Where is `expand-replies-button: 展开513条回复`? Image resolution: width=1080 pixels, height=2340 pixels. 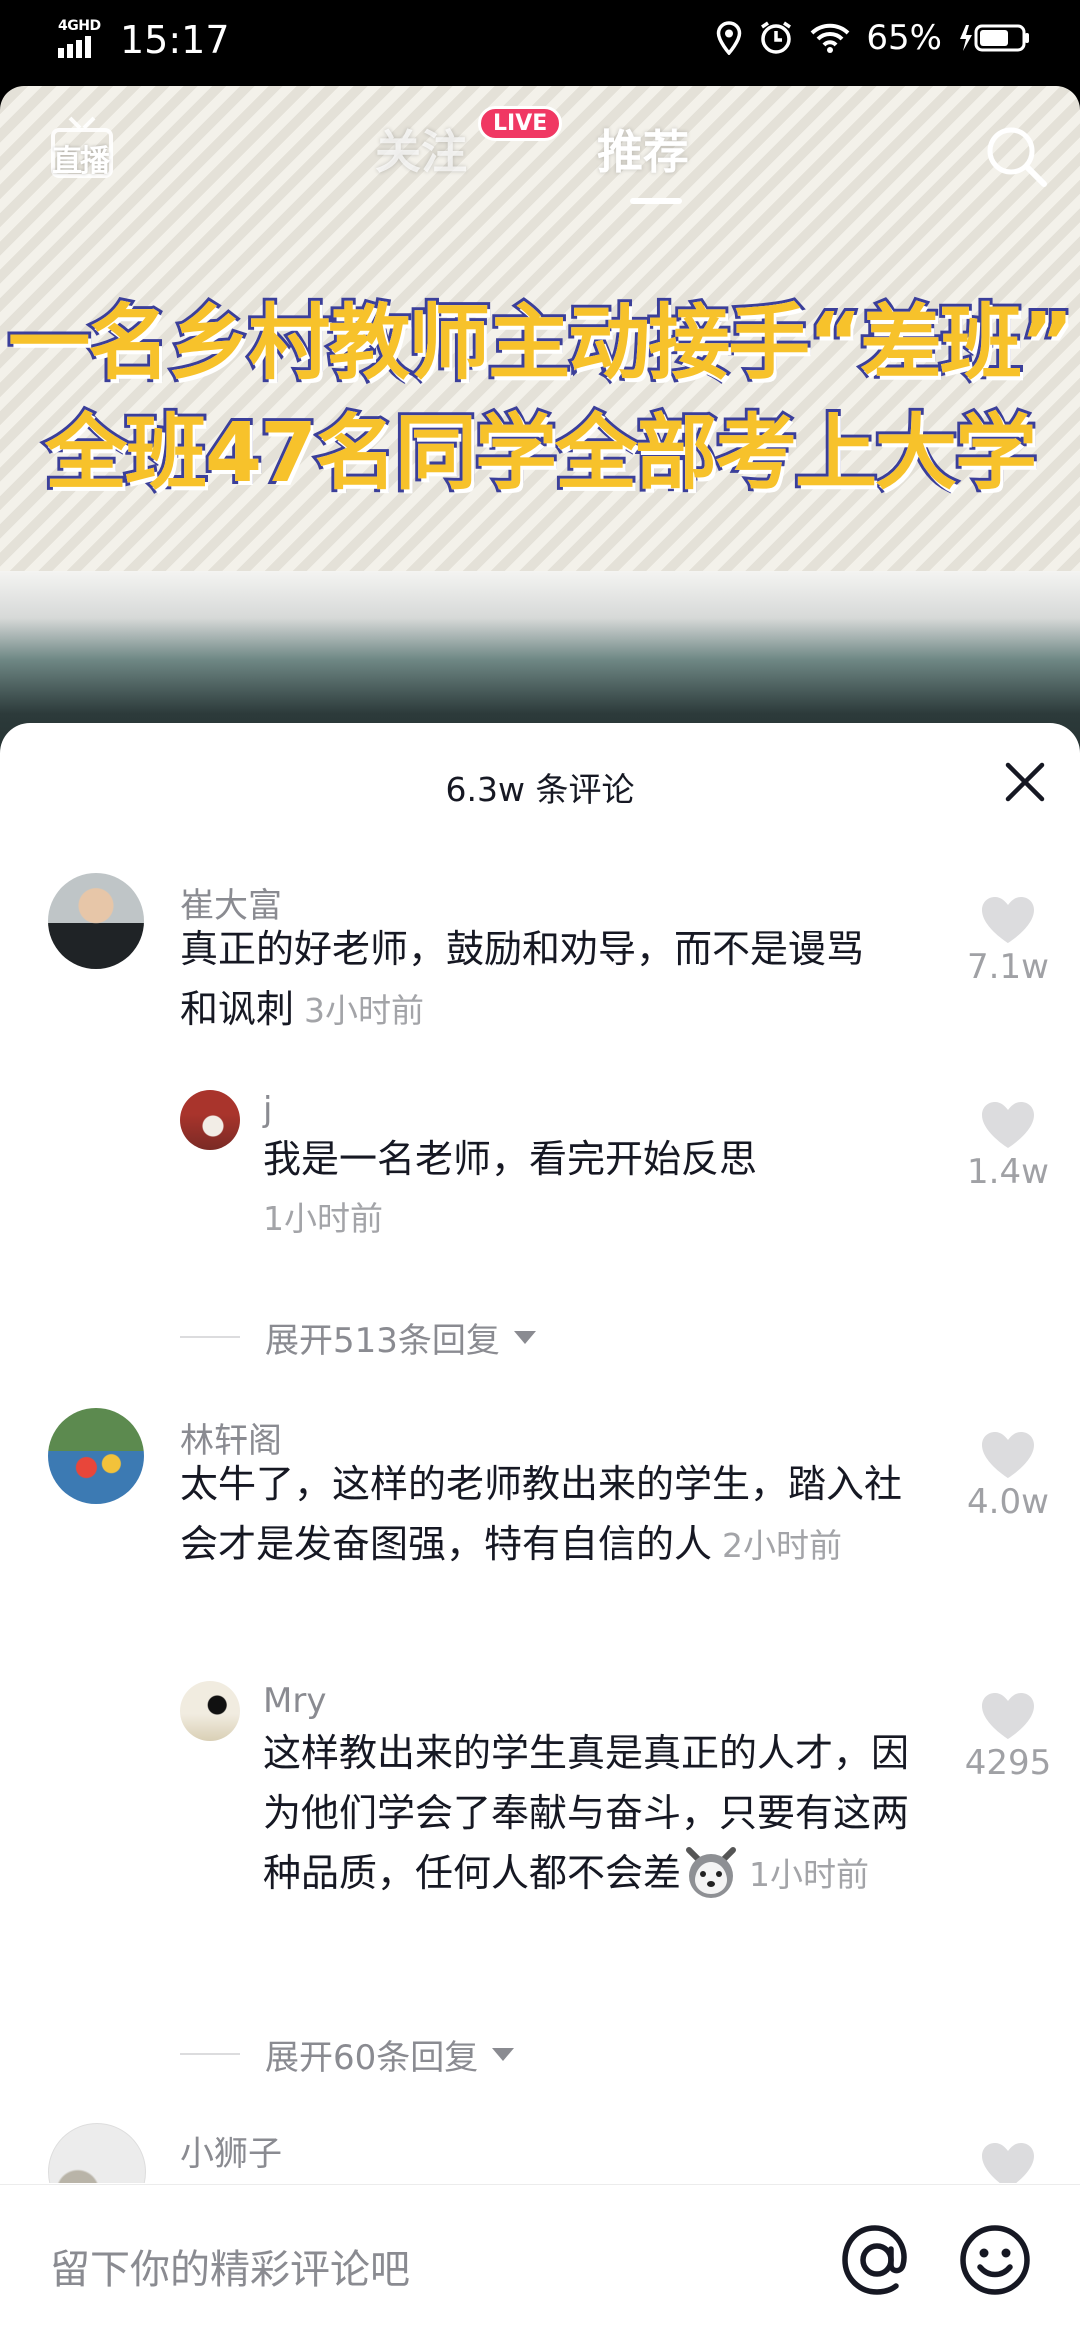 expand-replies-button: 展开513条回复 is located at coordinates (400, 1337).